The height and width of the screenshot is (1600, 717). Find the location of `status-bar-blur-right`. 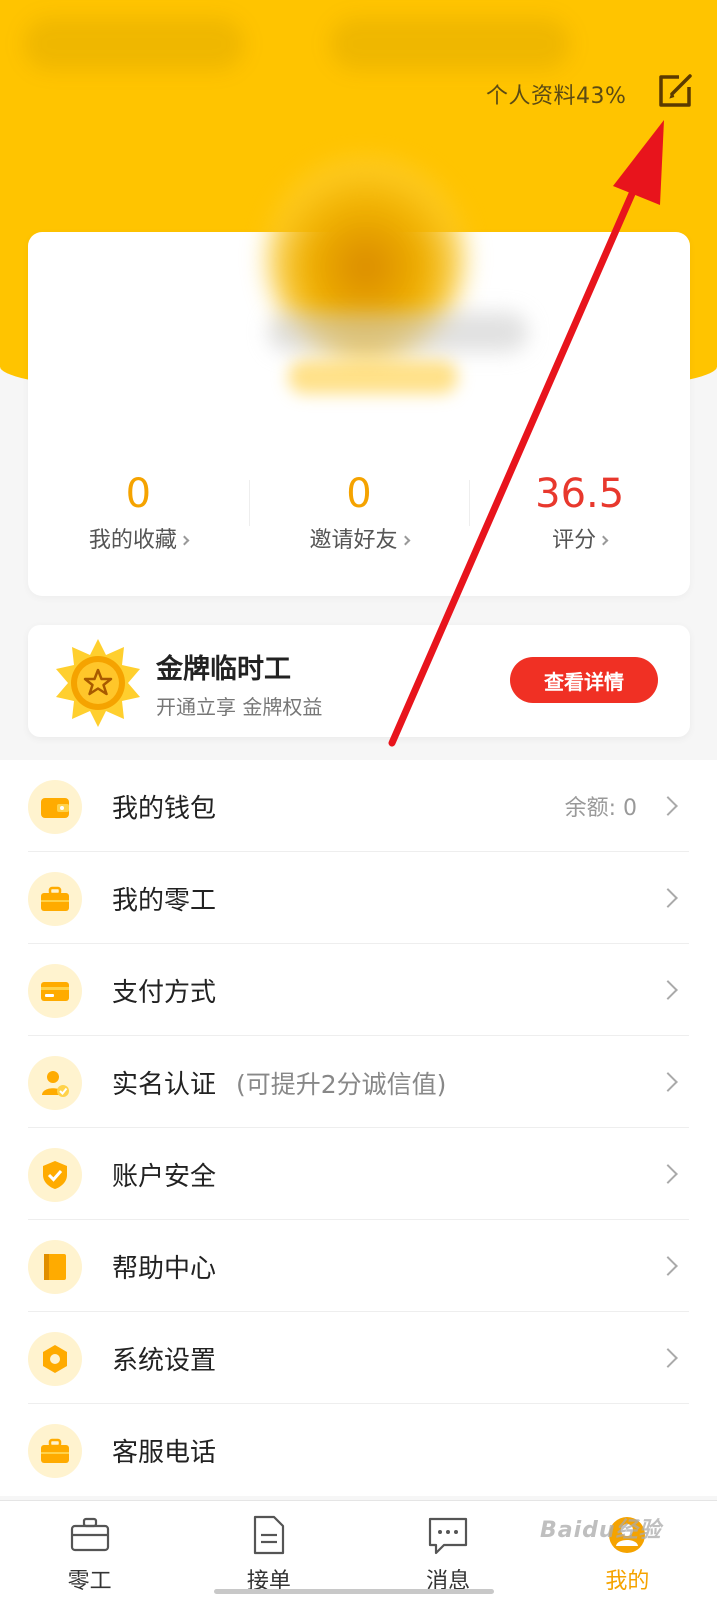

status-bar-blur-right is located at coordinates (450, 44).